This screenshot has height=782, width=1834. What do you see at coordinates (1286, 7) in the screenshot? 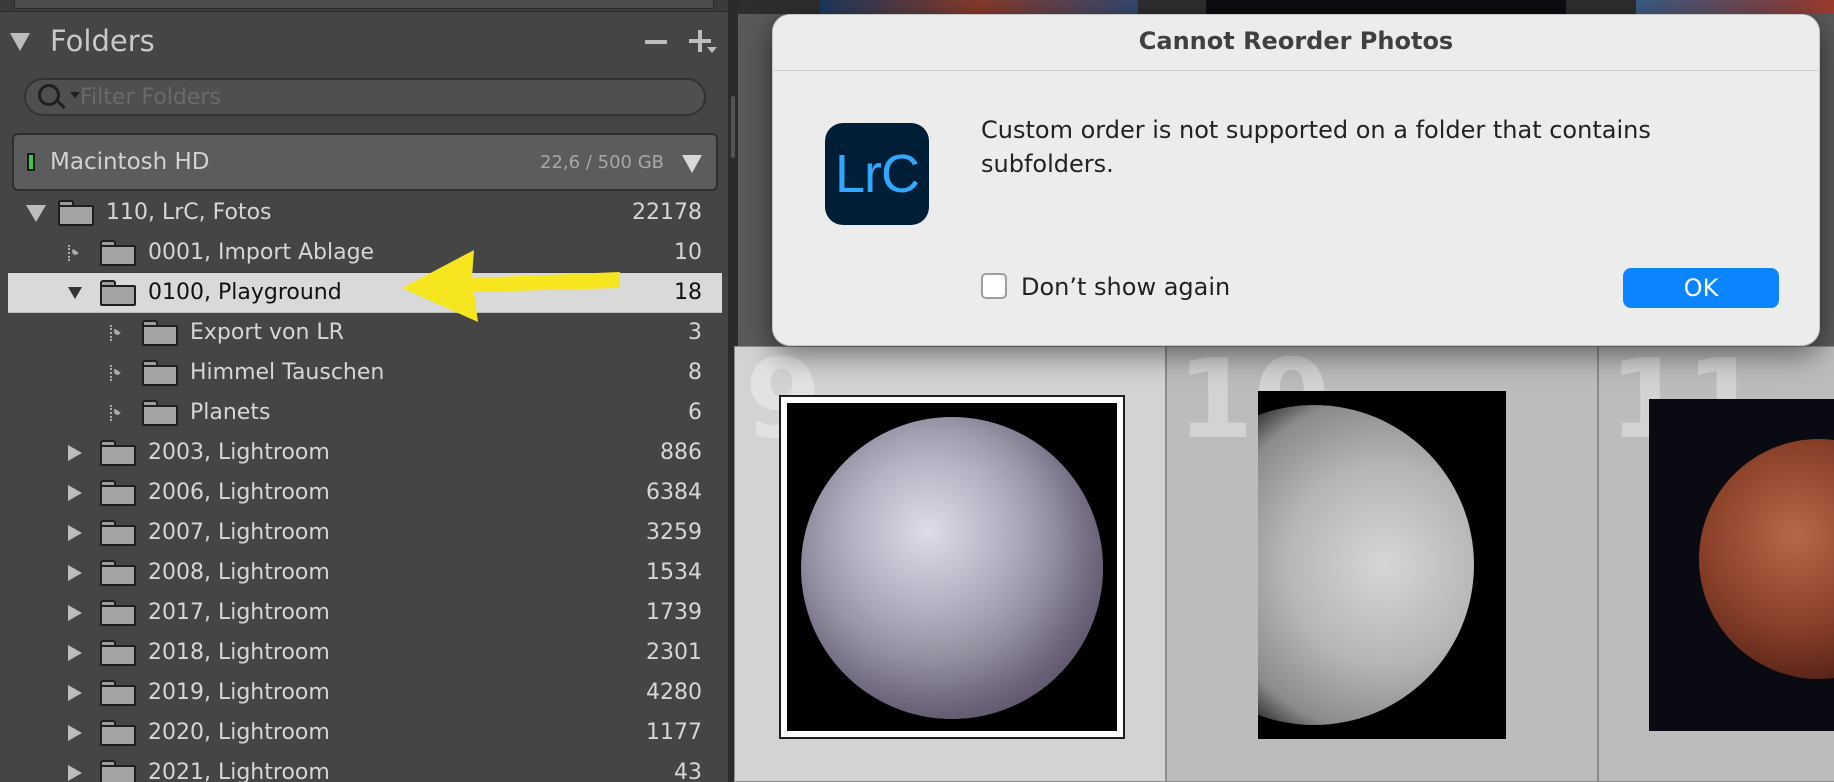
I see `grid-top-row-strip` at bounding box center [1286, 7].